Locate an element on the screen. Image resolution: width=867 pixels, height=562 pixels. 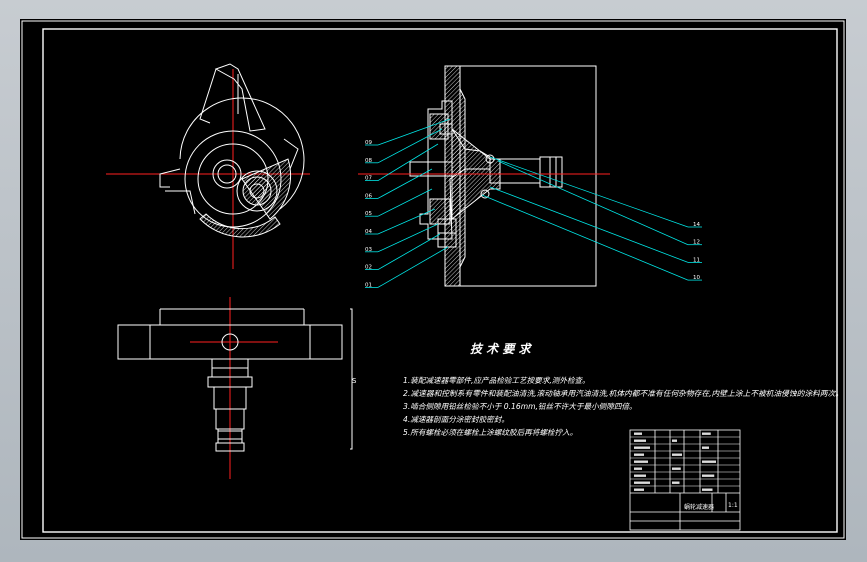
balloon-03: 03 is located at coordinates (368, 250).